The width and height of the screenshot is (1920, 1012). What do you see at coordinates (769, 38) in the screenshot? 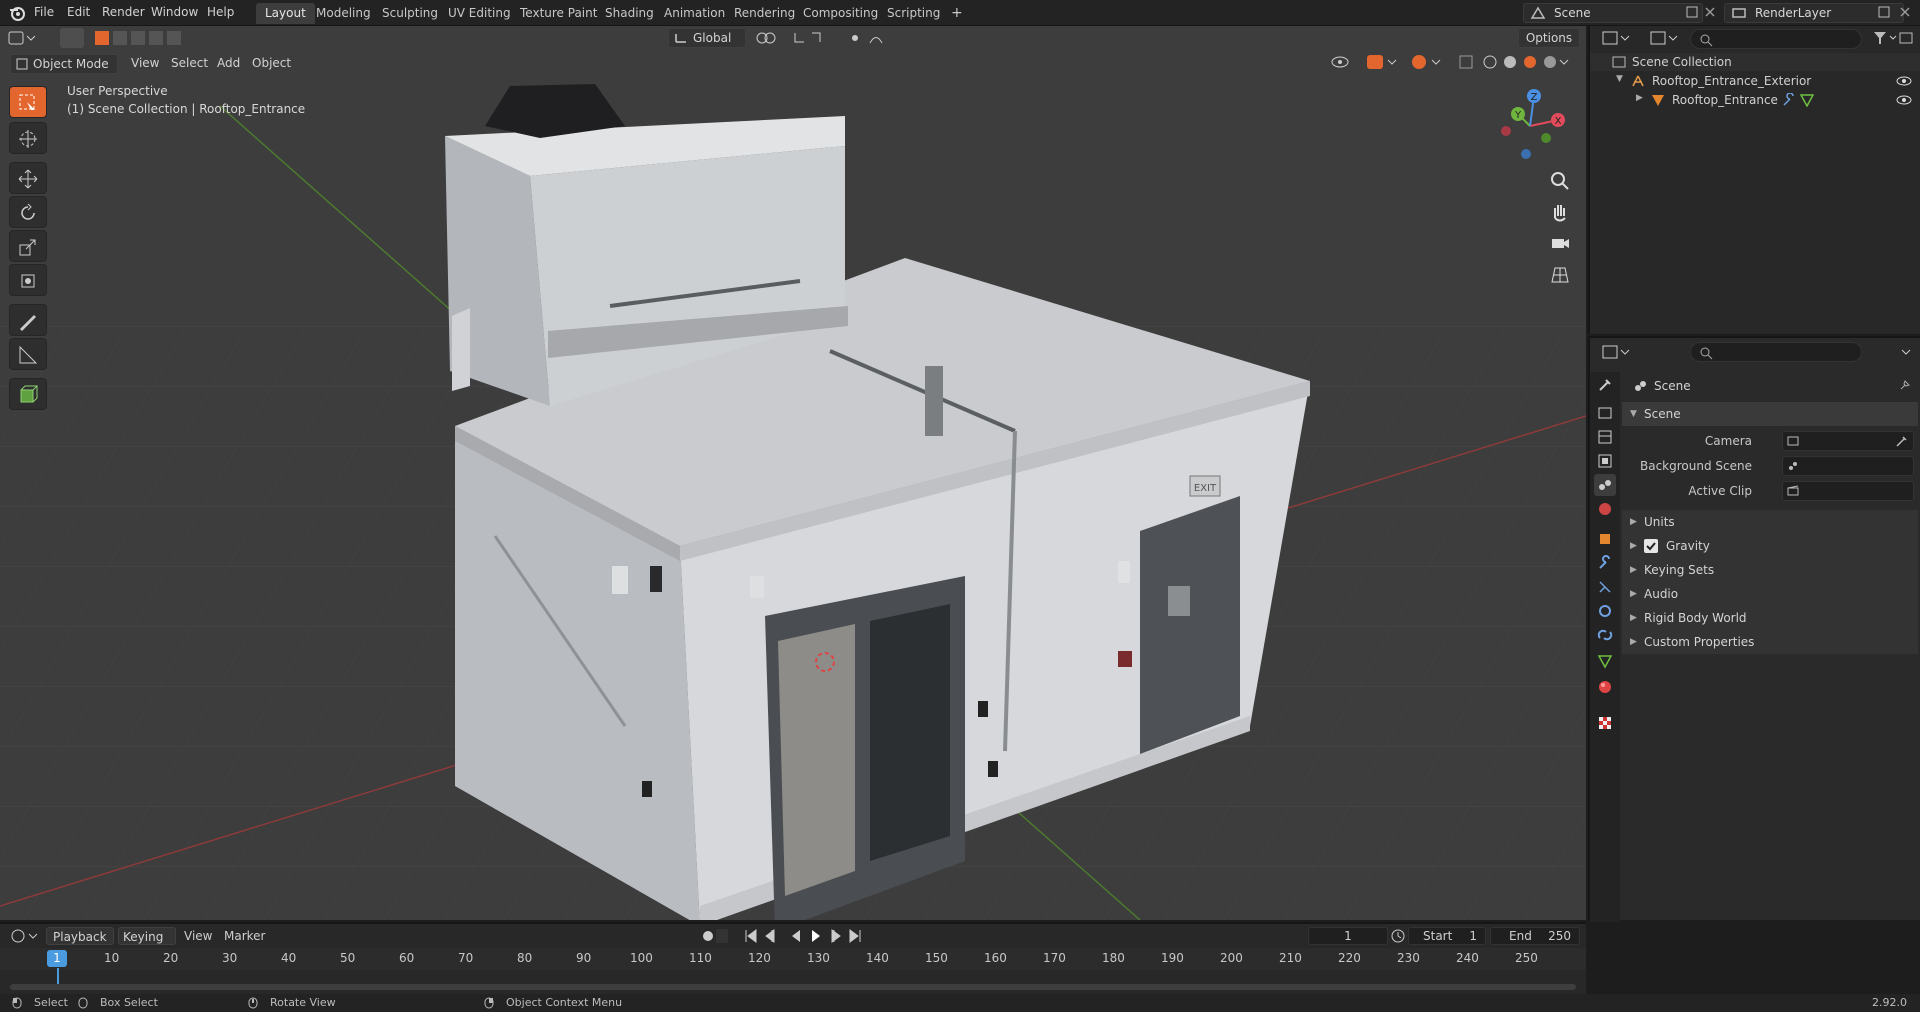
I see `pivot-point-icon` at bounding box center [769, 38].